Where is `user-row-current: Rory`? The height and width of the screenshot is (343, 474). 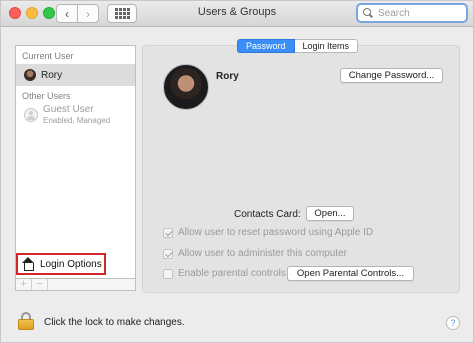
user-row-current: Rory is located at coordinates (75, 75).